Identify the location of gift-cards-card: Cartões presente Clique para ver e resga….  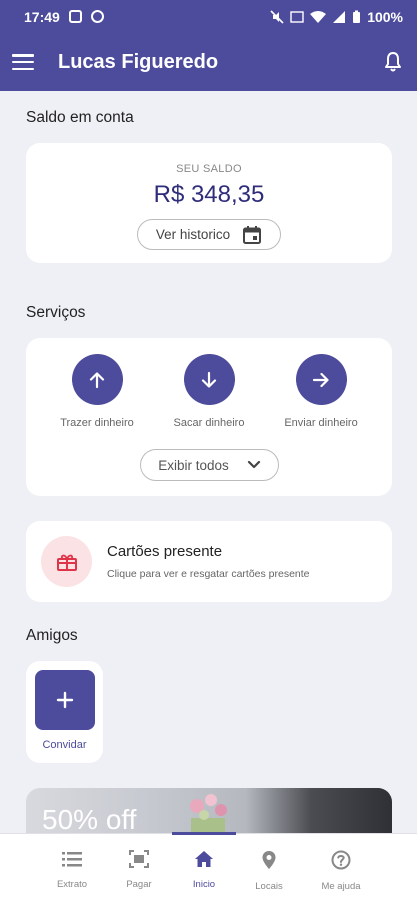
(209, 561).